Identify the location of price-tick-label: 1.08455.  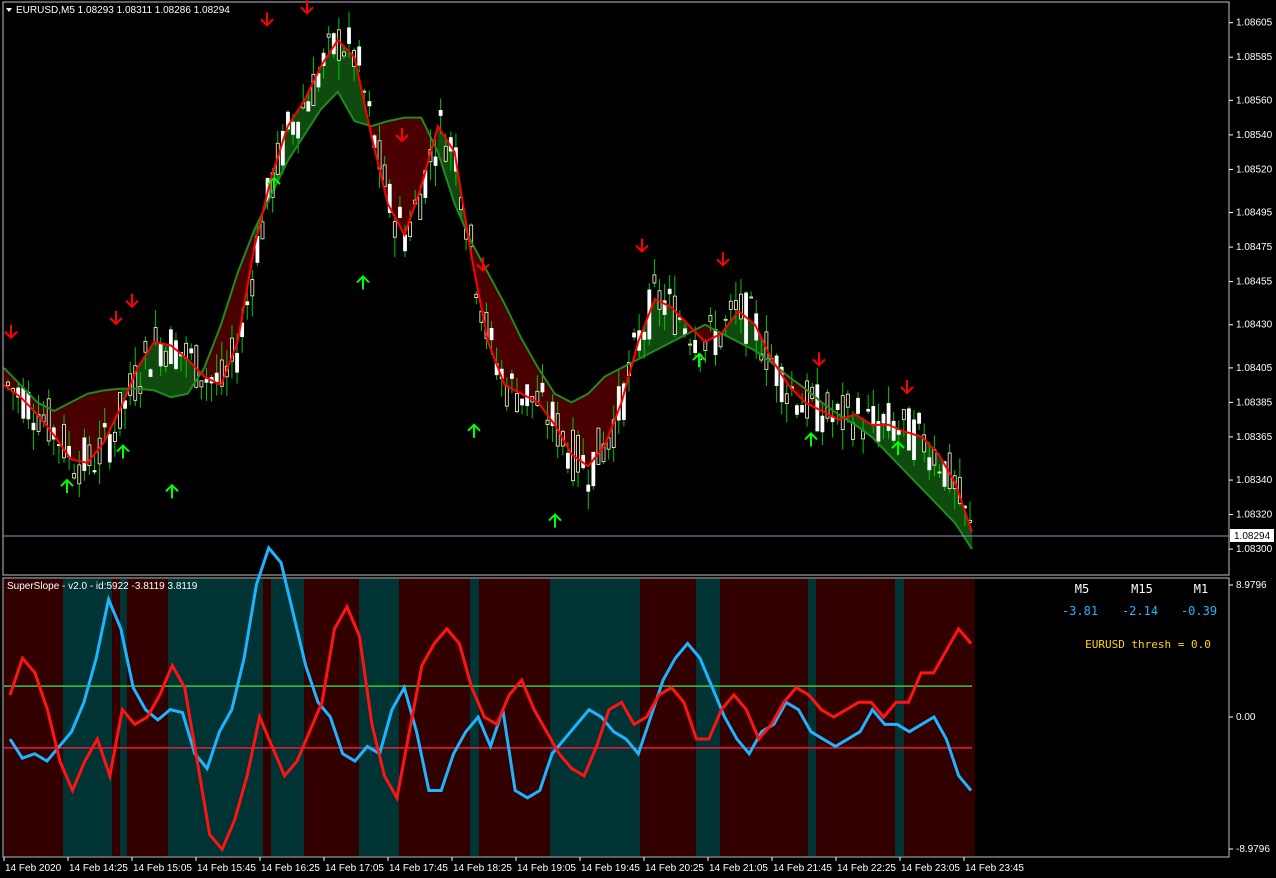
(1254, 282).